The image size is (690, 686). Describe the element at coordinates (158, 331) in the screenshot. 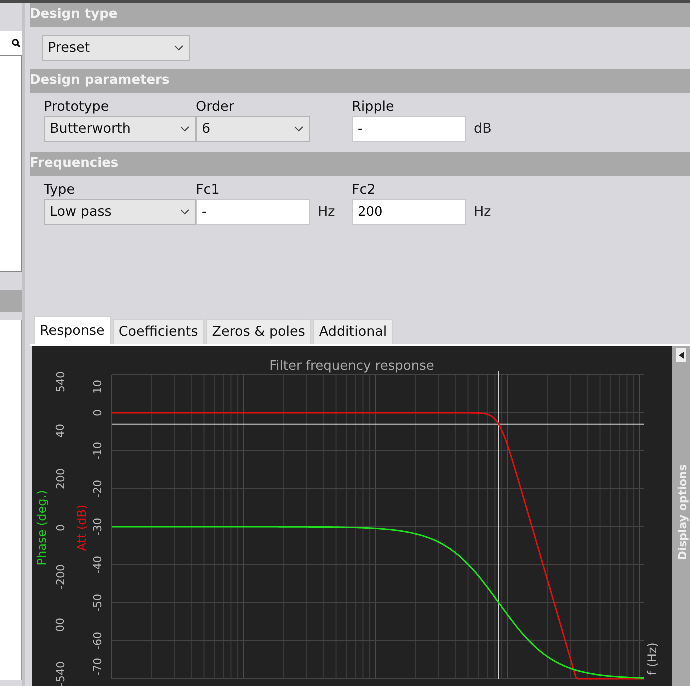

I see `tab: Coefficients` at that location.